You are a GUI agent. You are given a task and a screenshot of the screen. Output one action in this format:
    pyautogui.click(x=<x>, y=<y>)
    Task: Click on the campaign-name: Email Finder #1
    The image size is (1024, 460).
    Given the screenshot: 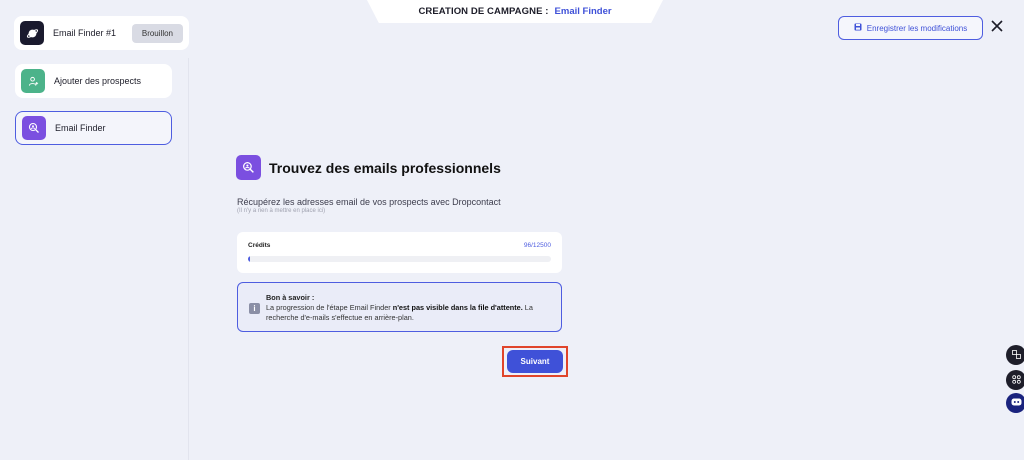 What is the action you would take?
    pyautogui.click(x=85, y=33)
    